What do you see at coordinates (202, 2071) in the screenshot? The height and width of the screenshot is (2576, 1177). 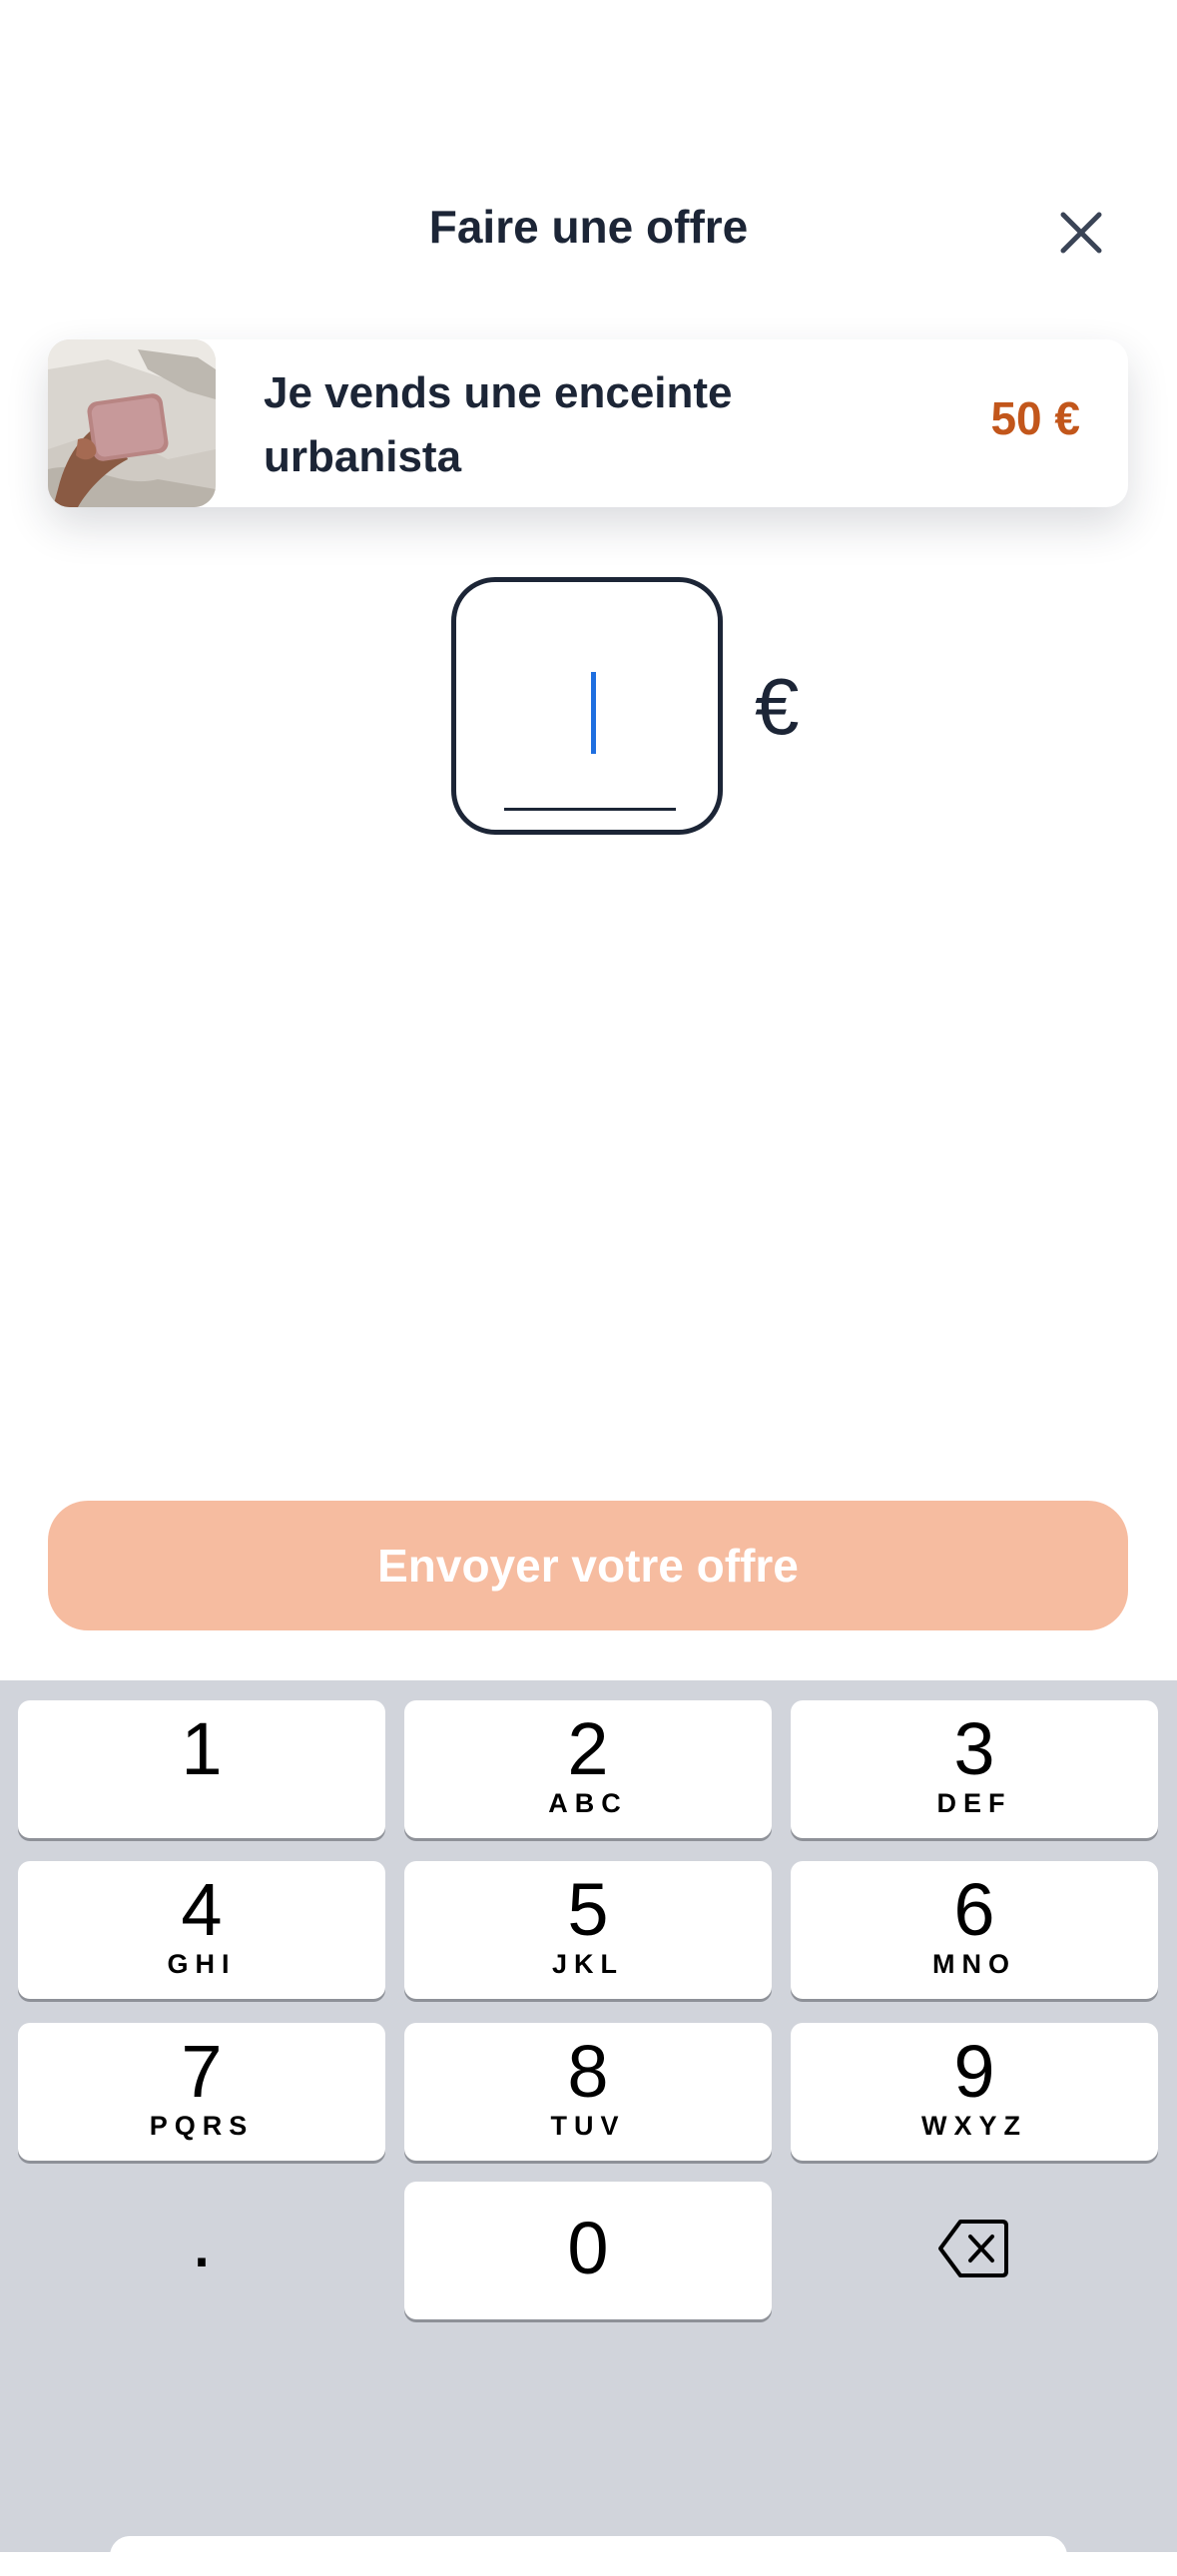 I see `key-digit: 7` at bounding box center [202, 2071].